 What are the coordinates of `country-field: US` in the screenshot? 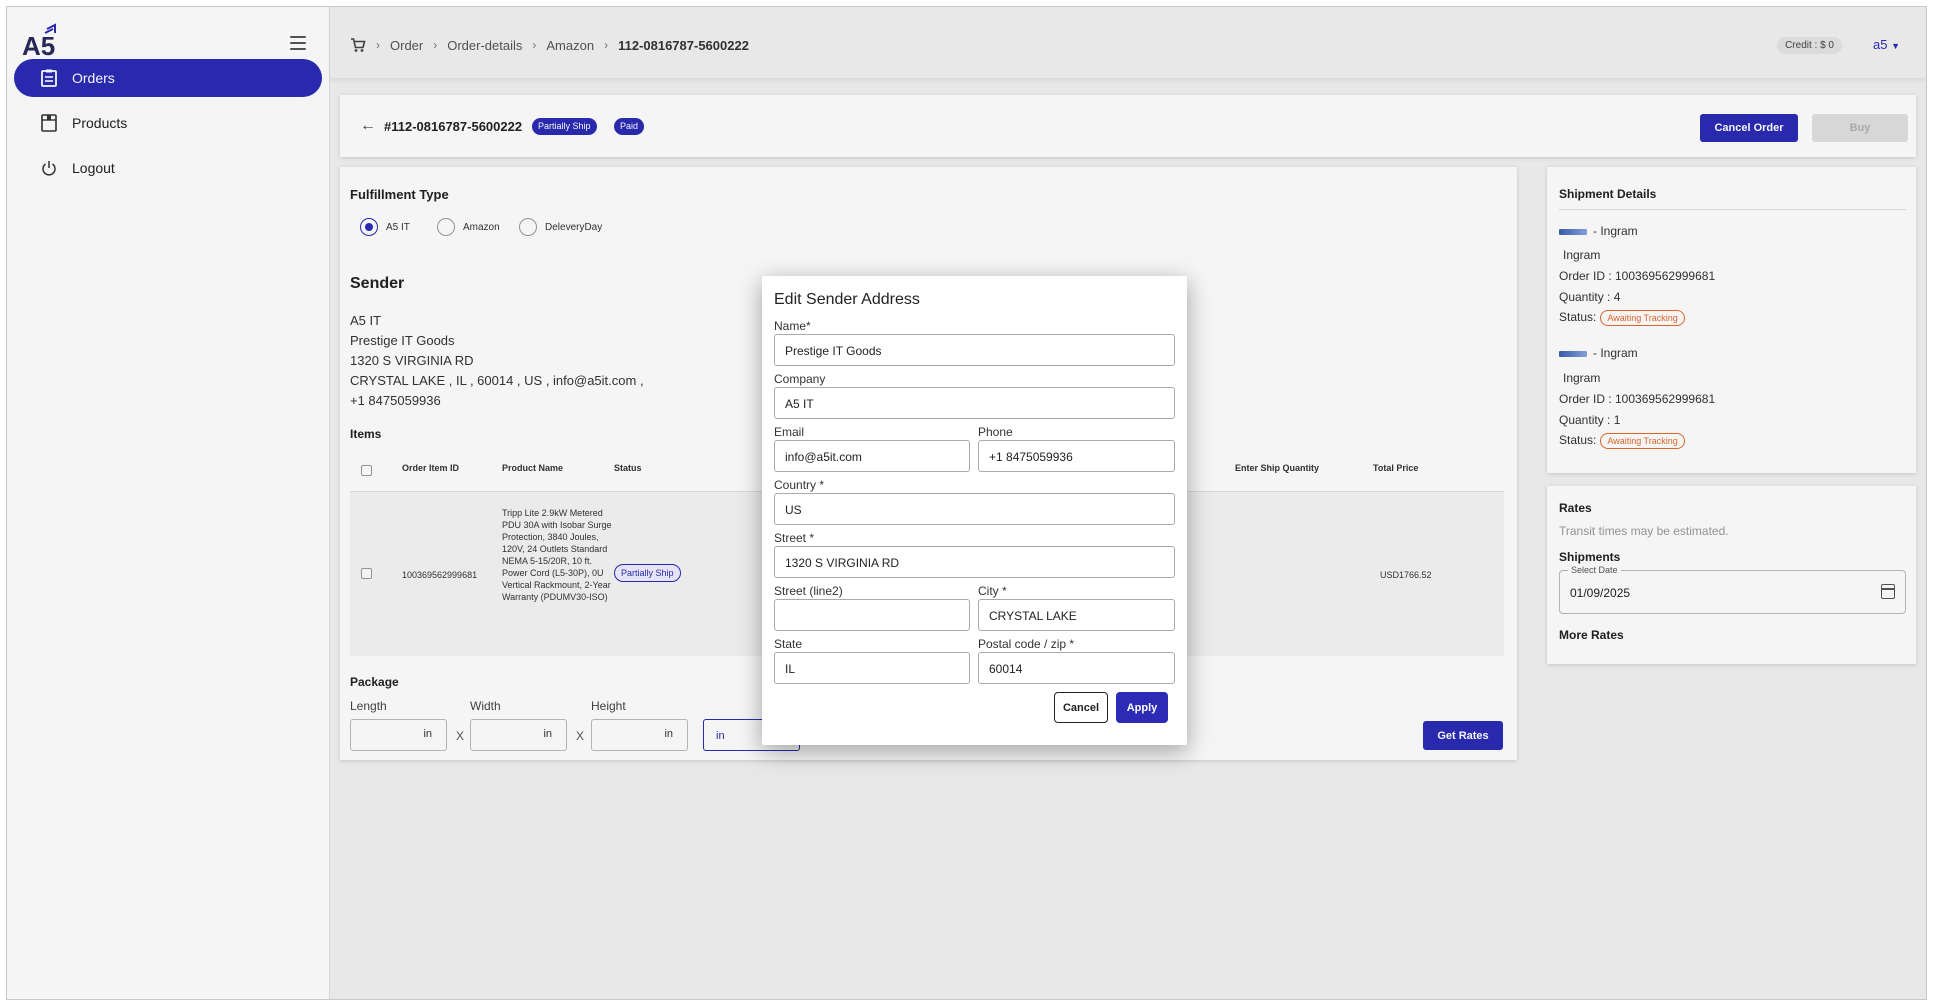 It's located at (974, 509).